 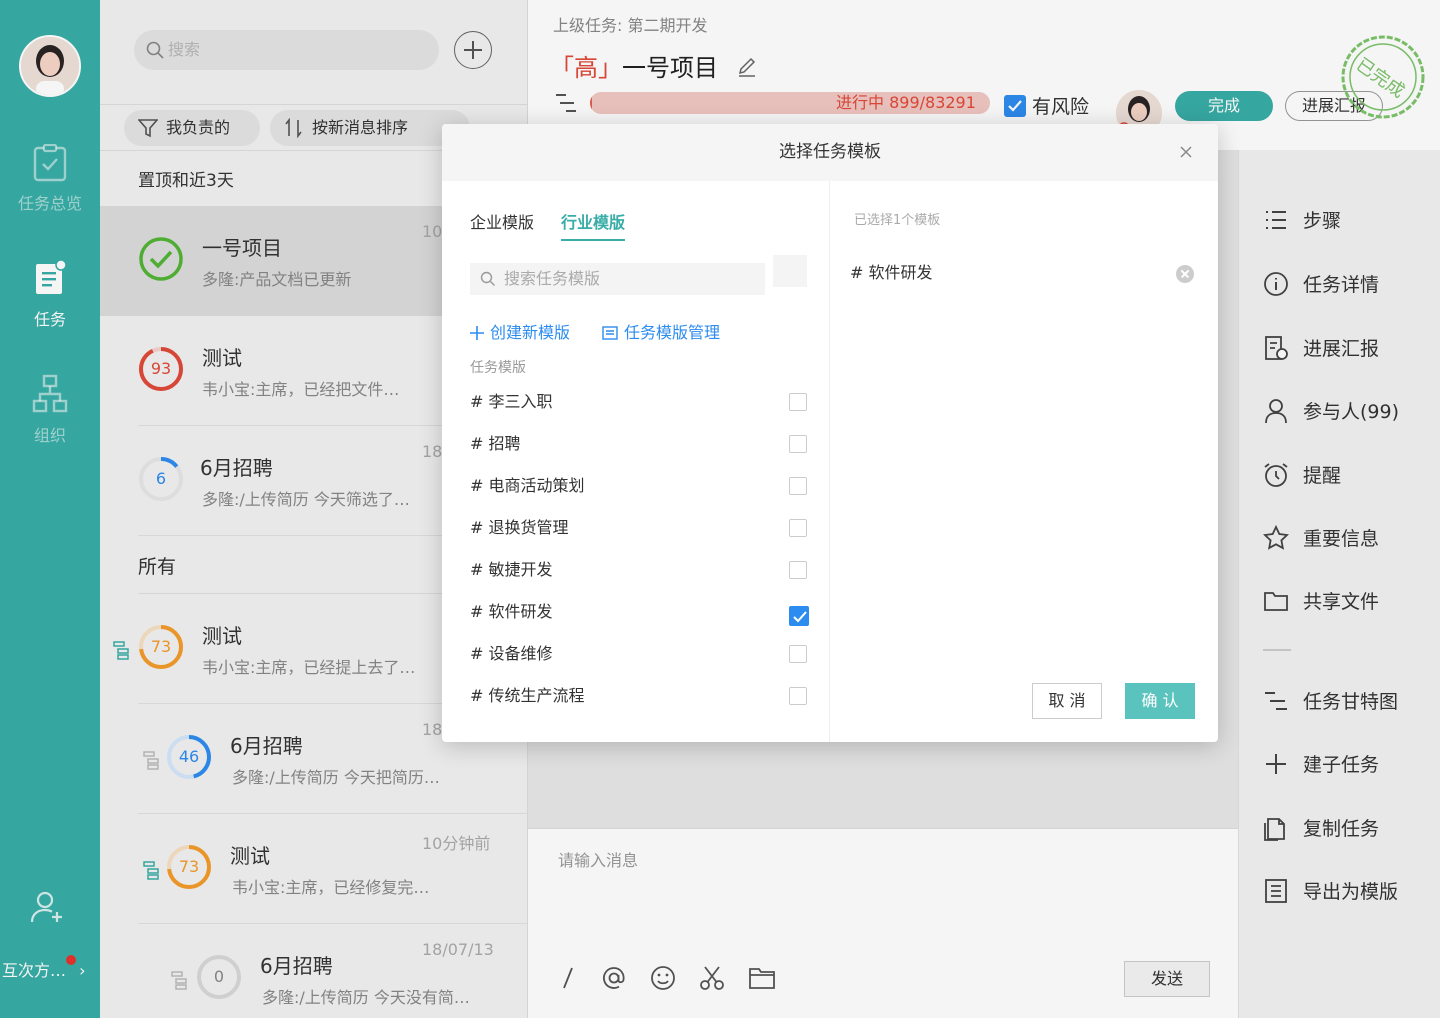 I want to click on template-name: # 敏捷开发, so click(x=511, y=569).